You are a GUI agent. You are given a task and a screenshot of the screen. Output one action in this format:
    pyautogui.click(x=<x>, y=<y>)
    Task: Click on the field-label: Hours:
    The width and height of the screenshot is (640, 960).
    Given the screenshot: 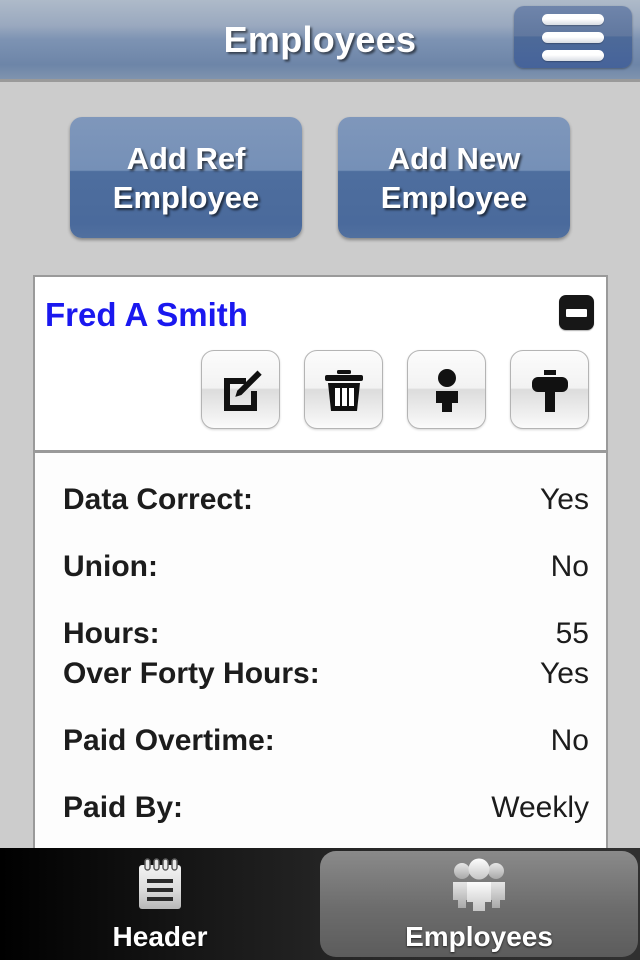 What is the action you would take?
    pyautogui.click(x=111, y=633)
    